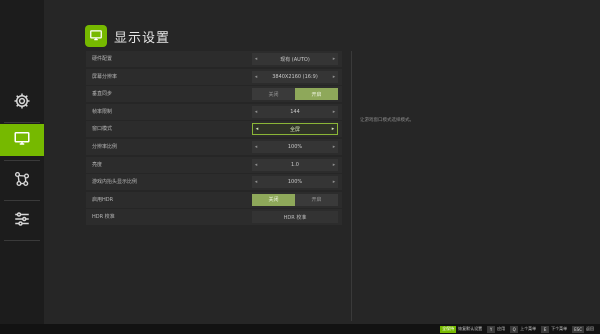 The width and height of the screenshot is (600, 334). Describe the element at coordinates (578, 329) in the screenshot. I see `hint-key: ESC` at that location.